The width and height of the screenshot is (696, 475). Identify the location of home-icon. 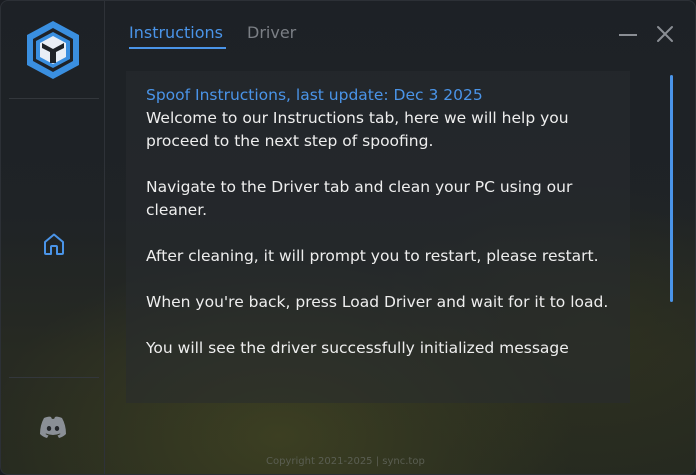
(54, 244).